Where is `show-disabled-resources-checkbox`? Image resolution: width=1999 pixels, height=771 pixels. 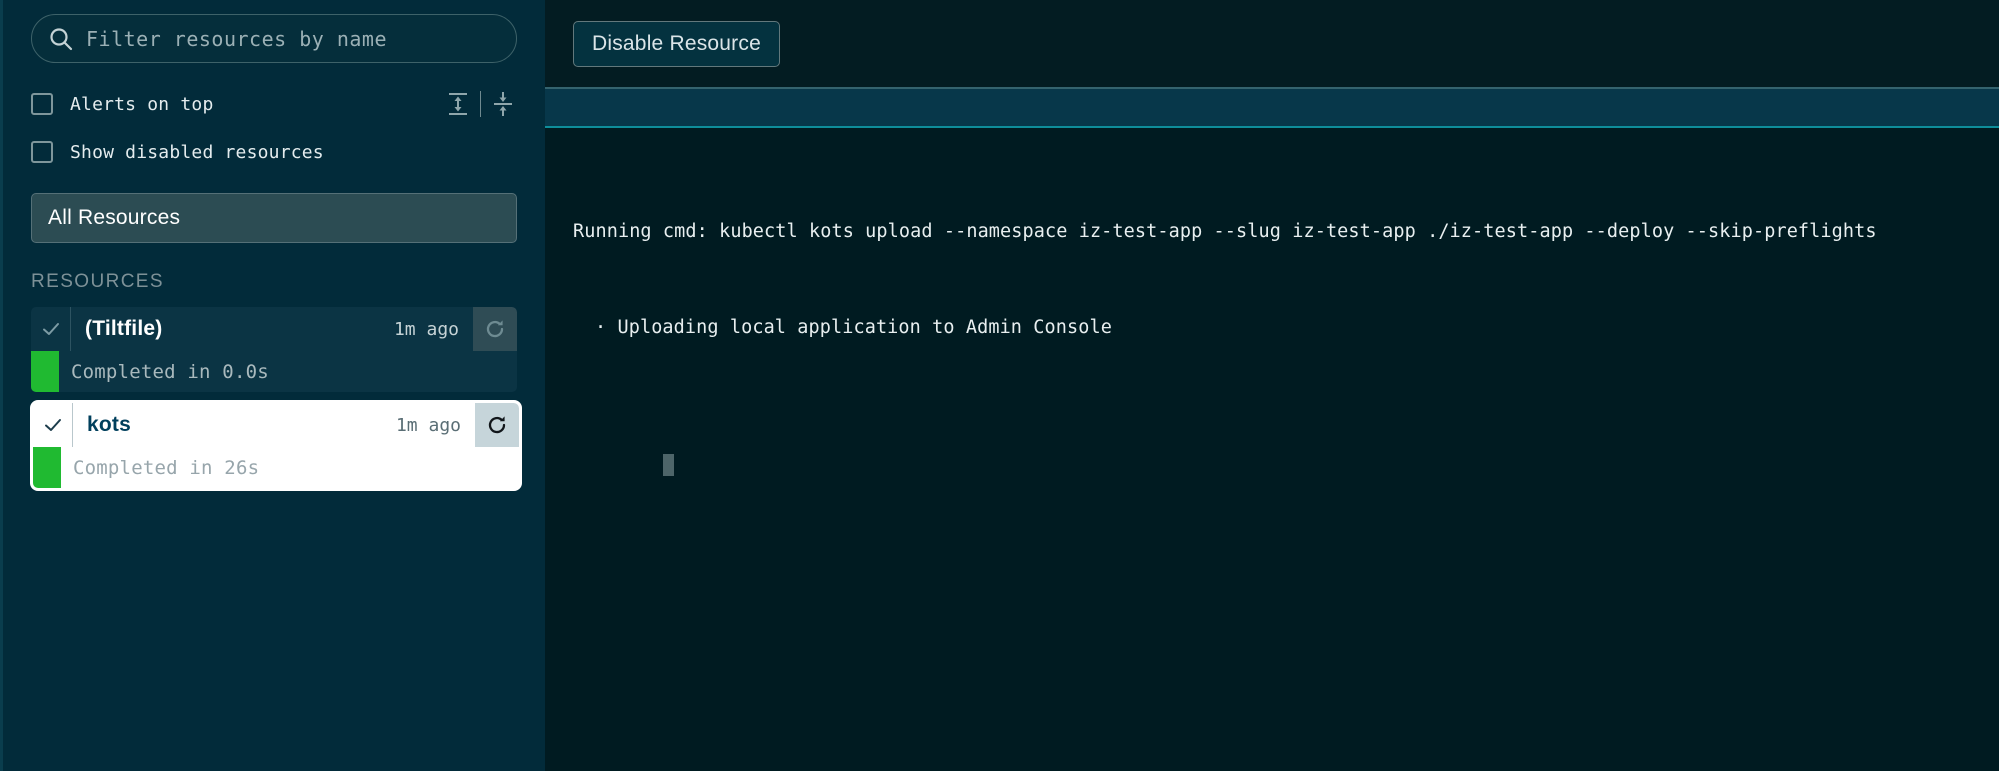 show-disabled-resources-checkbox is located at coordinates (42, 152).